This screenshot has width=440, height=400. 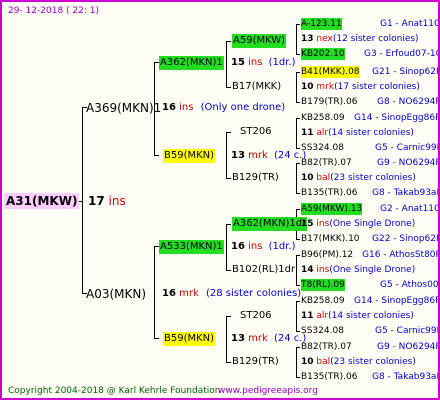 What do you see at coordinates (116, 294) in the screenshot?
I see `gen1-queen: A03(MKN)` at bounding box center [116, 294].